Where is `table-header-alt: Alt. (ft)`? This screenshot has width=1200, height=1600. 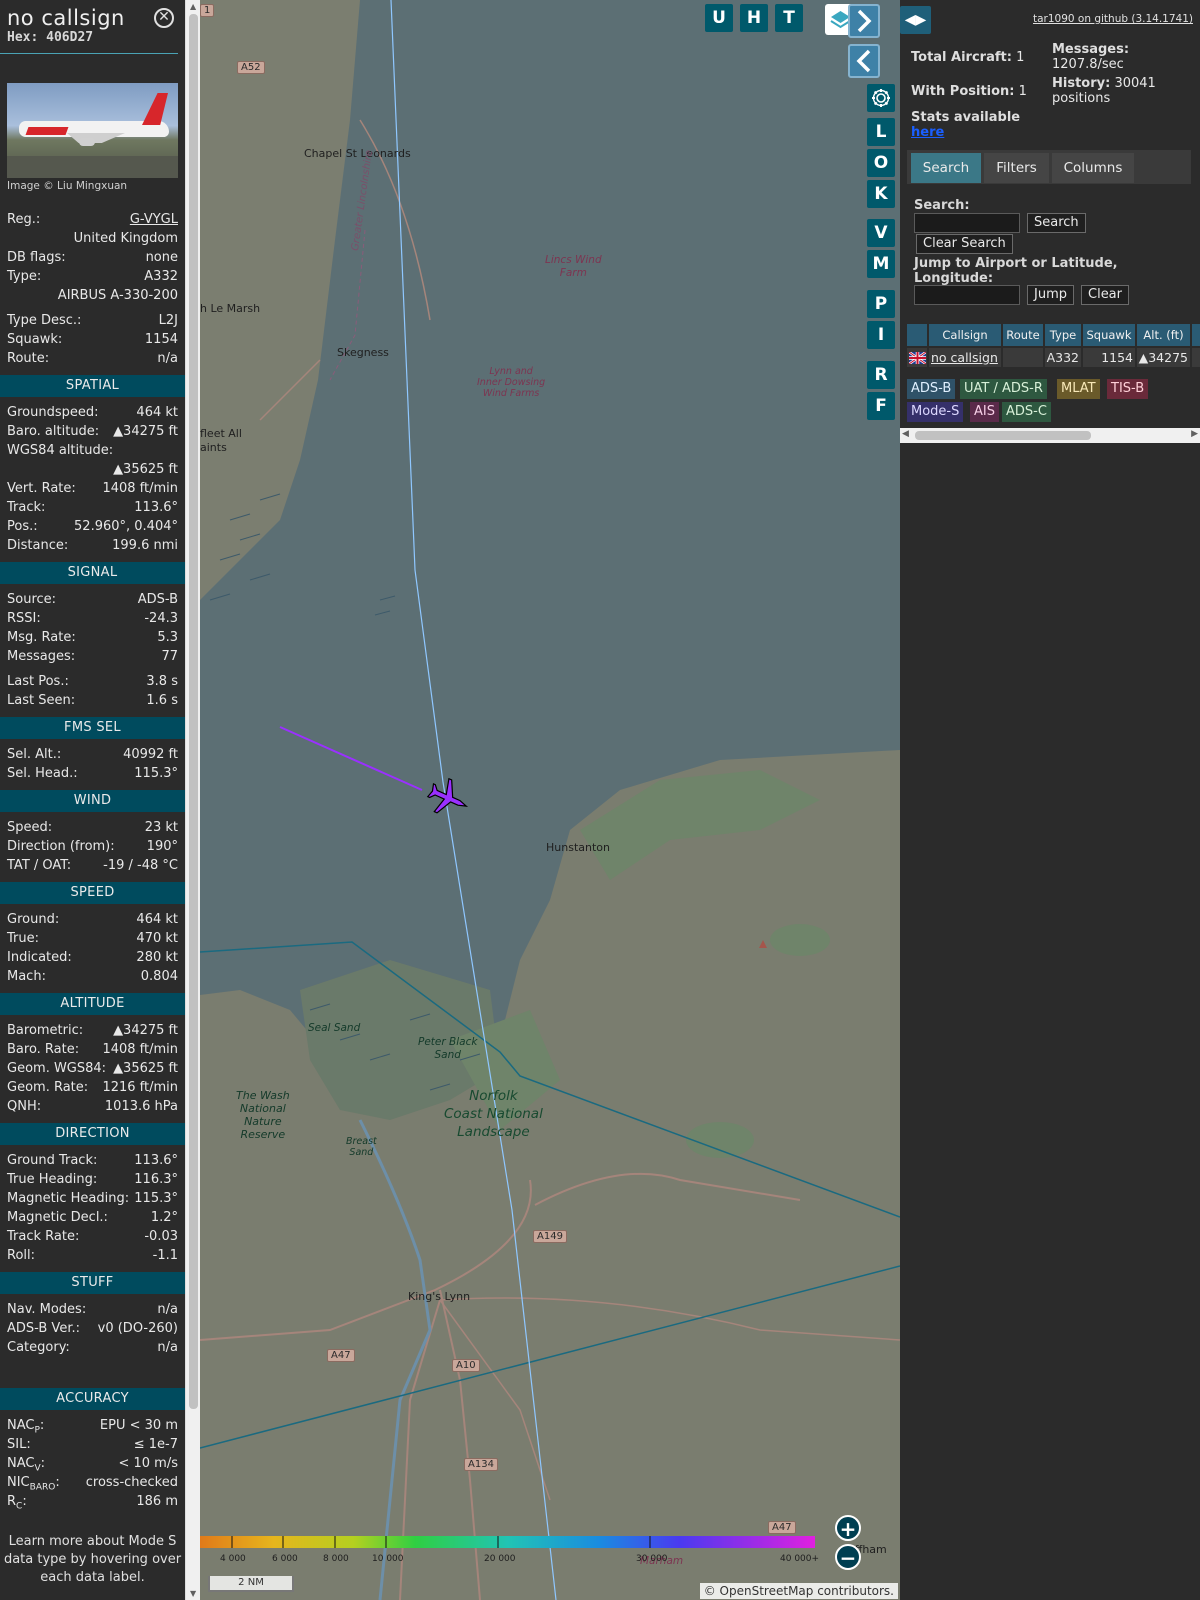
table-header-alt: Alt. (ft) is located at coordinates (1163, 335).